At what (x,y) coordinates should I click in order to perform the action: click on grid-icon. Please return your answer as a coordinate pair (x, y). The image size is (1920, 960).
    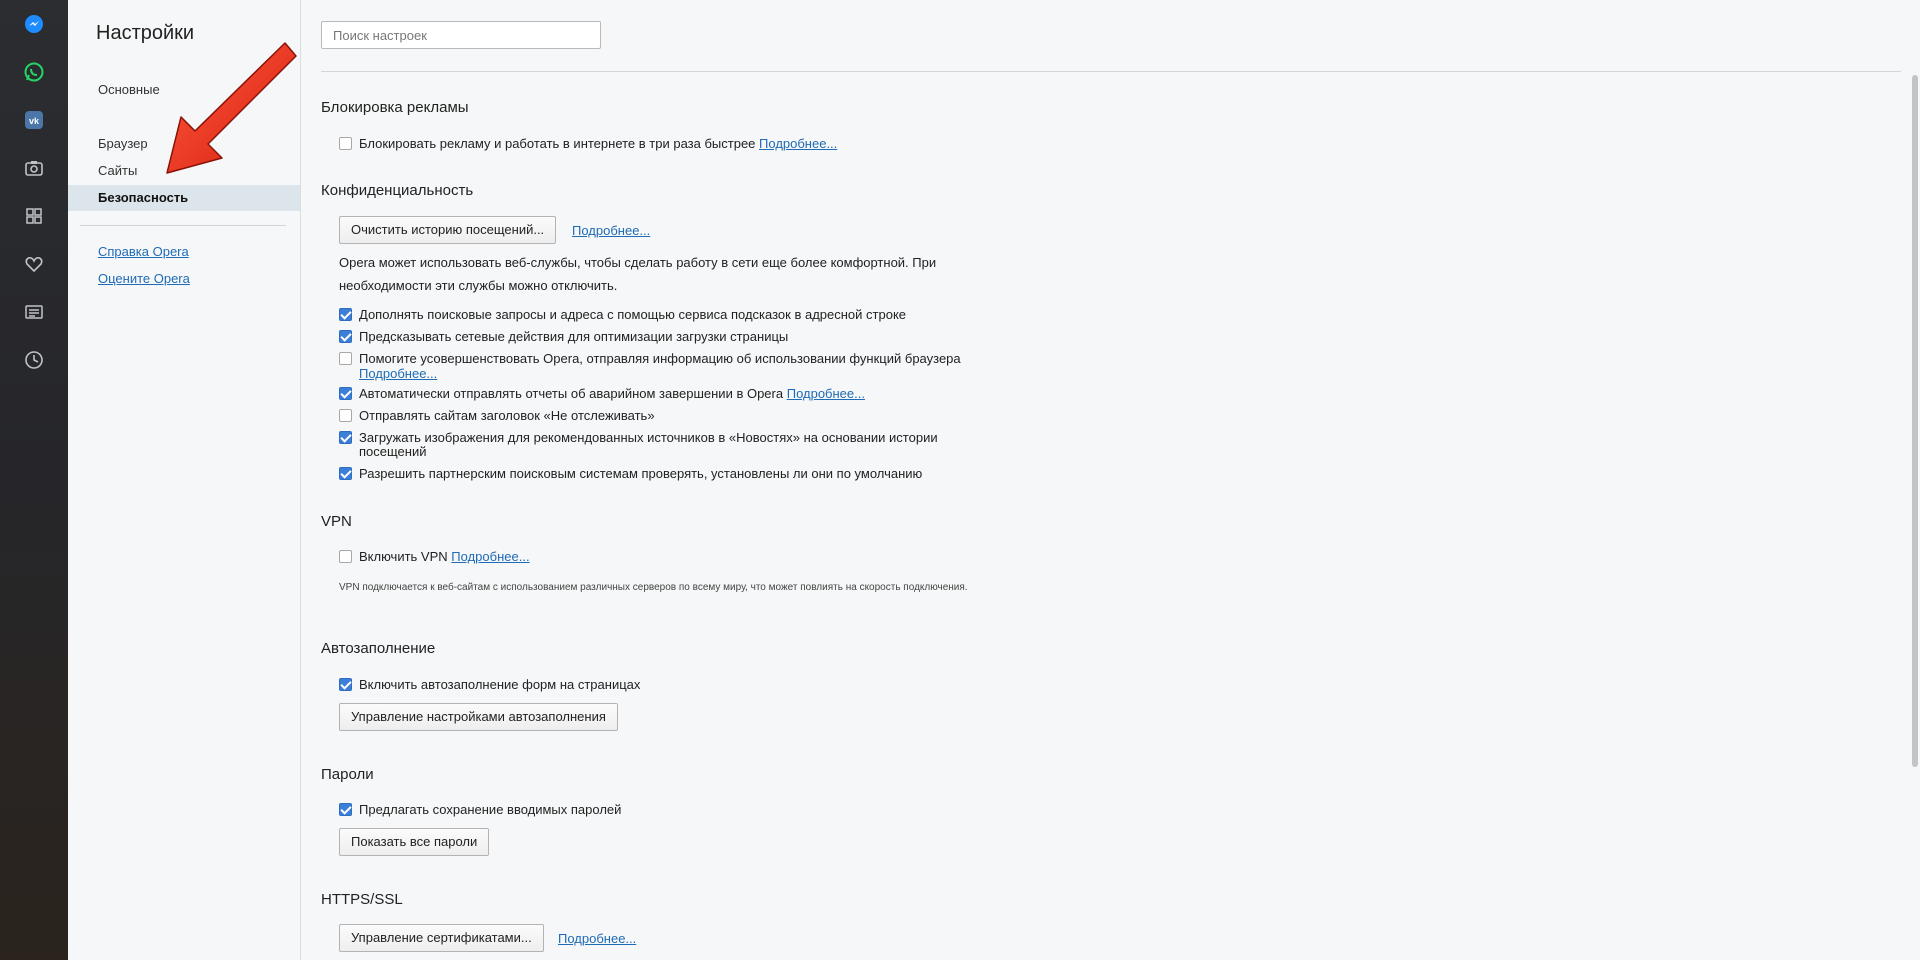
    Looking at the image, I should click on (34, 216).